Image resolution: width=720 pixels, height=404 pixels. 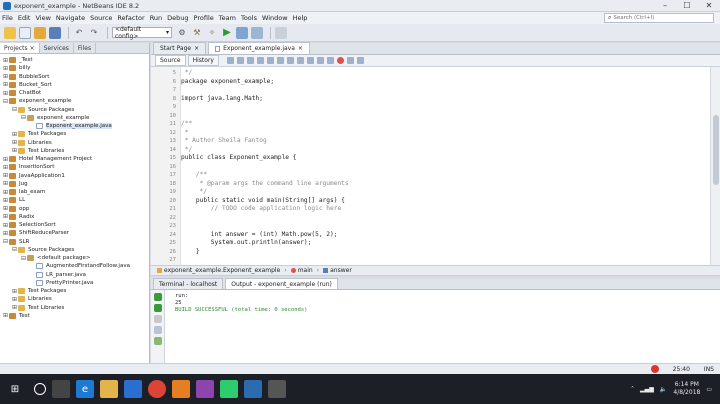 I want to click on task-view-icon, so click(x=61, y=389).